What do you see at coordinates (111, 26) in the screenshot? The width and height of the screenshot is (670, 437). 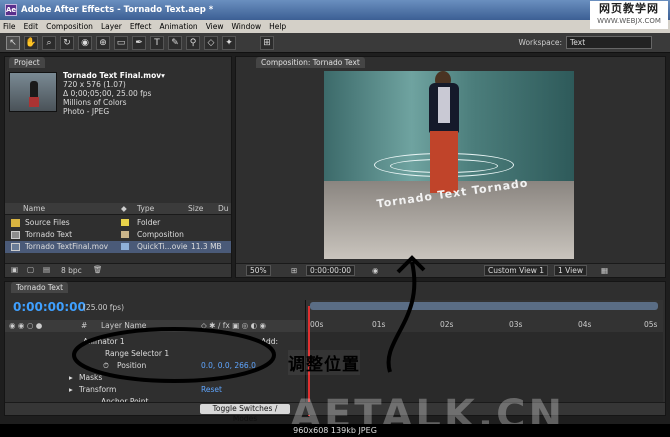 I see `menu-layer: Layer` at bounding box center [111, 26].